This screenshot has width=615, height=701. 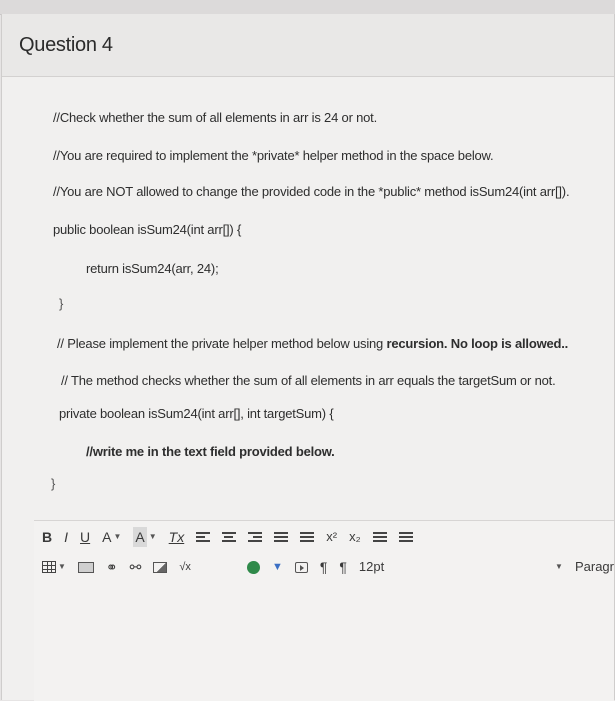 I want to click on image-button, so click(x=160, y=567).